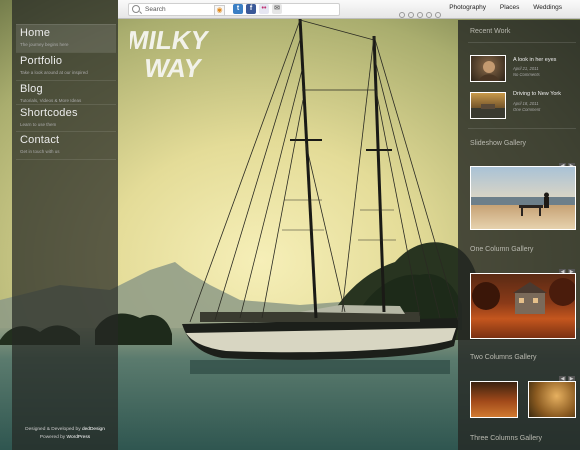  Describe the element at coordinates (93, 429) in the screenshot. I see `designer-link: dedDesign` at that location.